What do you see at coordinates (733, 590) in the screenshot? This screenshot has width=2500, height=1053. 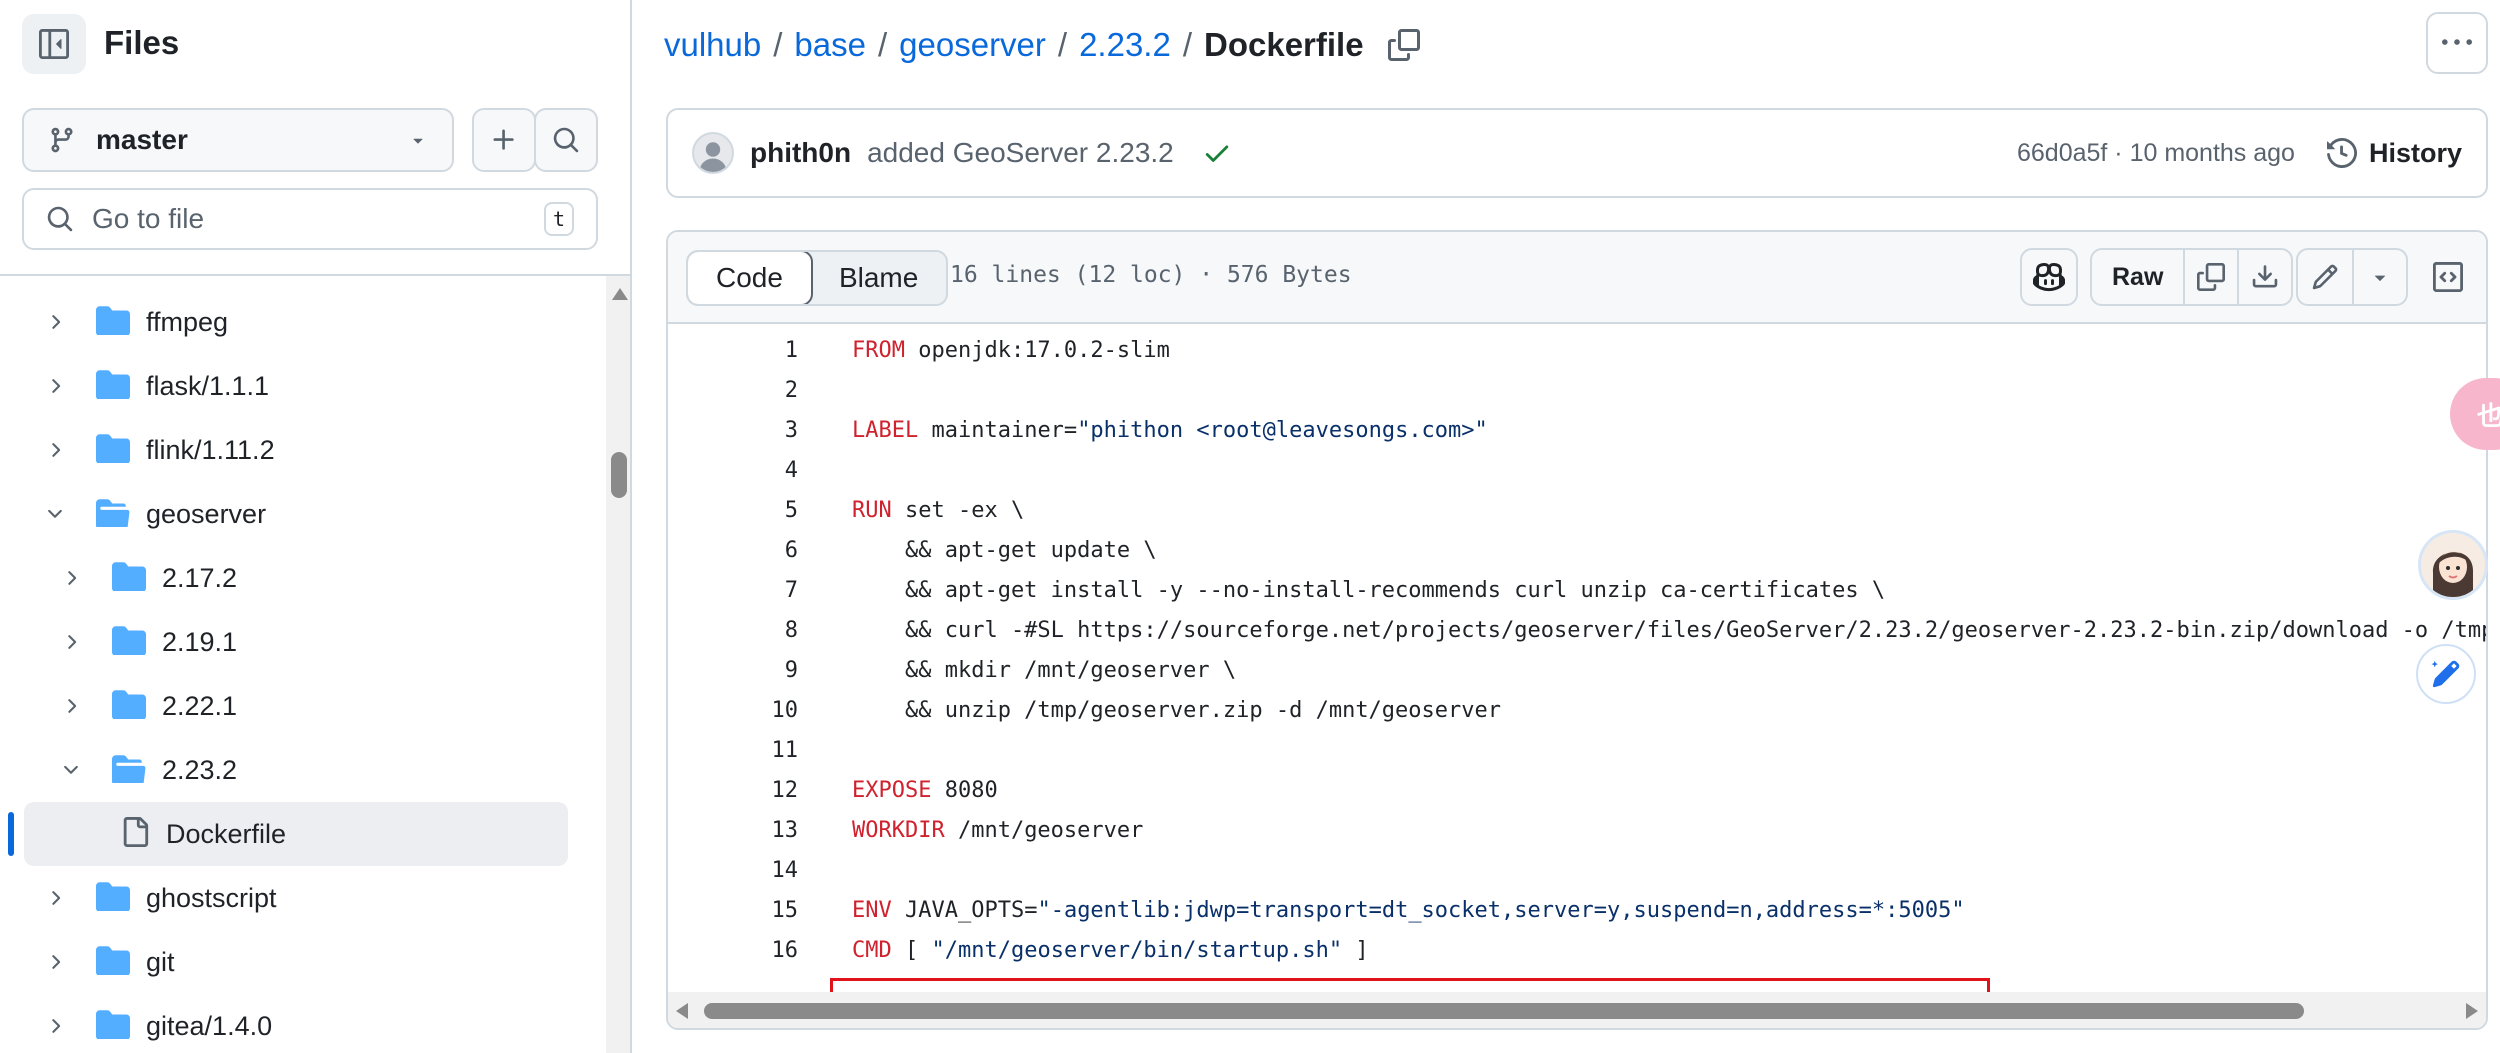 I see `line-number: 7` at bounding box center [733, 590].